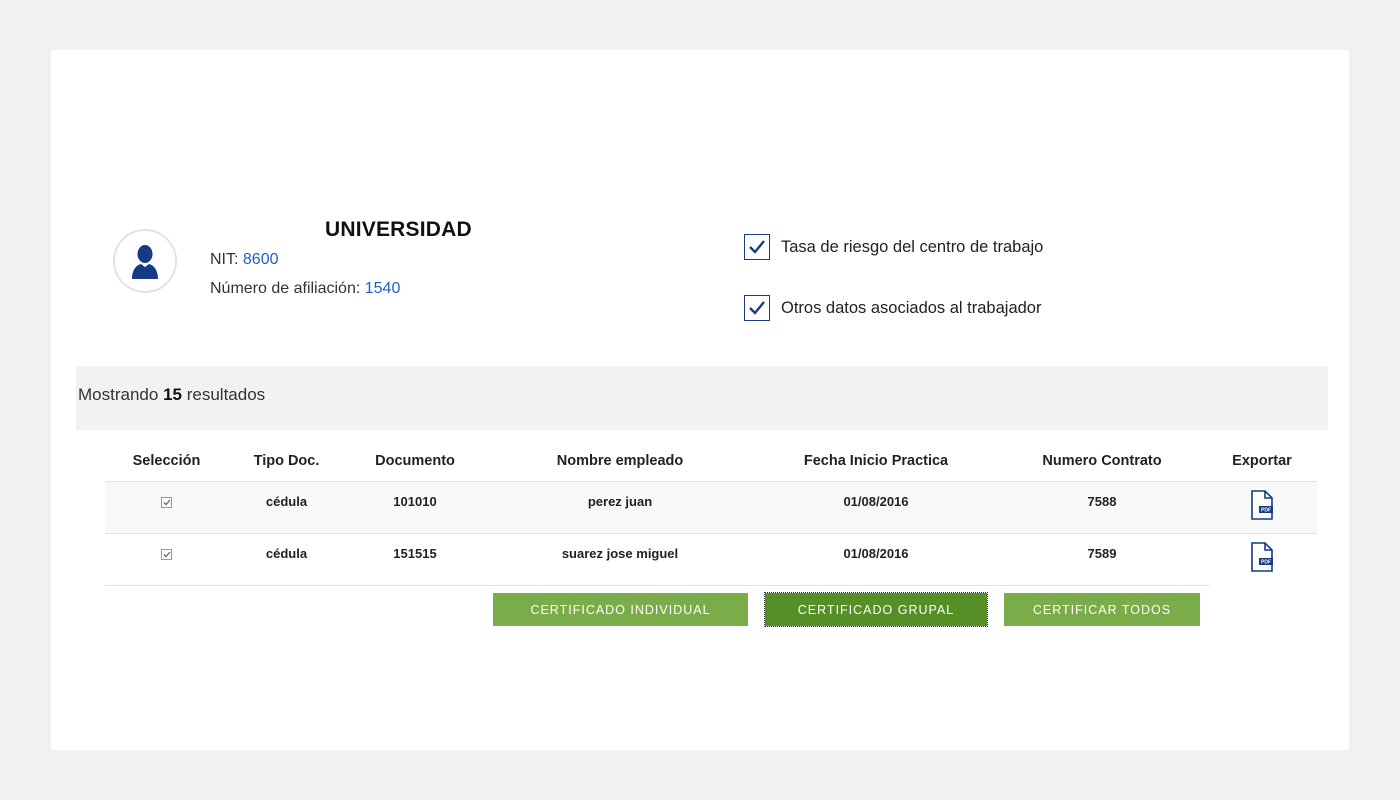 The height and width of the screenshot is (800, 1400). I want to click on results-bar: Mostrando 15 resultados, so click(702, 398).